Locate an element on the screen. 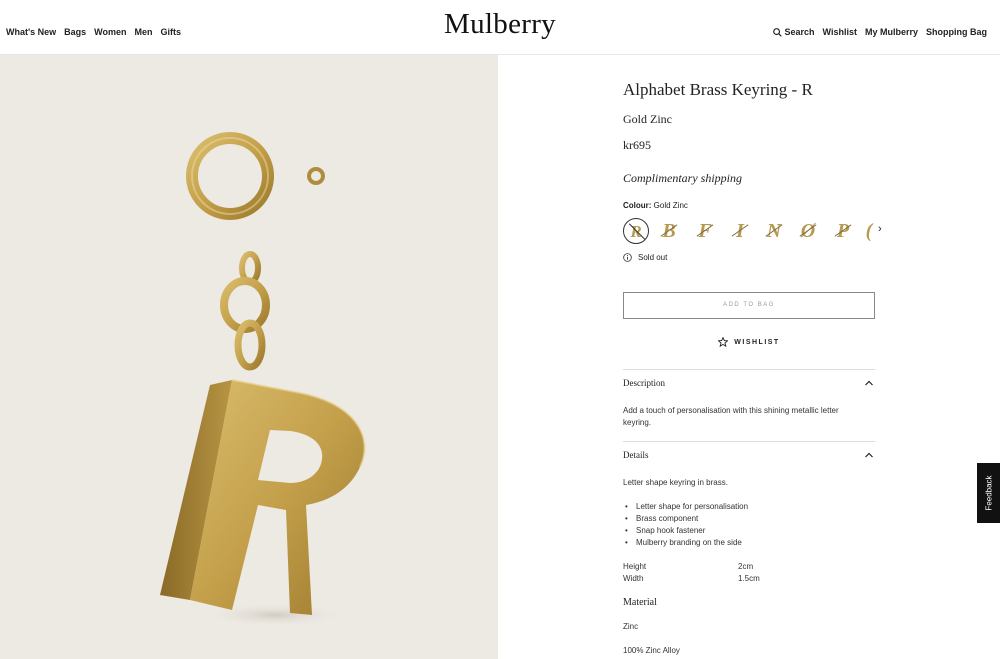 The height and width of the screenshot is (659, 1000). letter-swatch-label: ( is located at coordinates (869, 231).